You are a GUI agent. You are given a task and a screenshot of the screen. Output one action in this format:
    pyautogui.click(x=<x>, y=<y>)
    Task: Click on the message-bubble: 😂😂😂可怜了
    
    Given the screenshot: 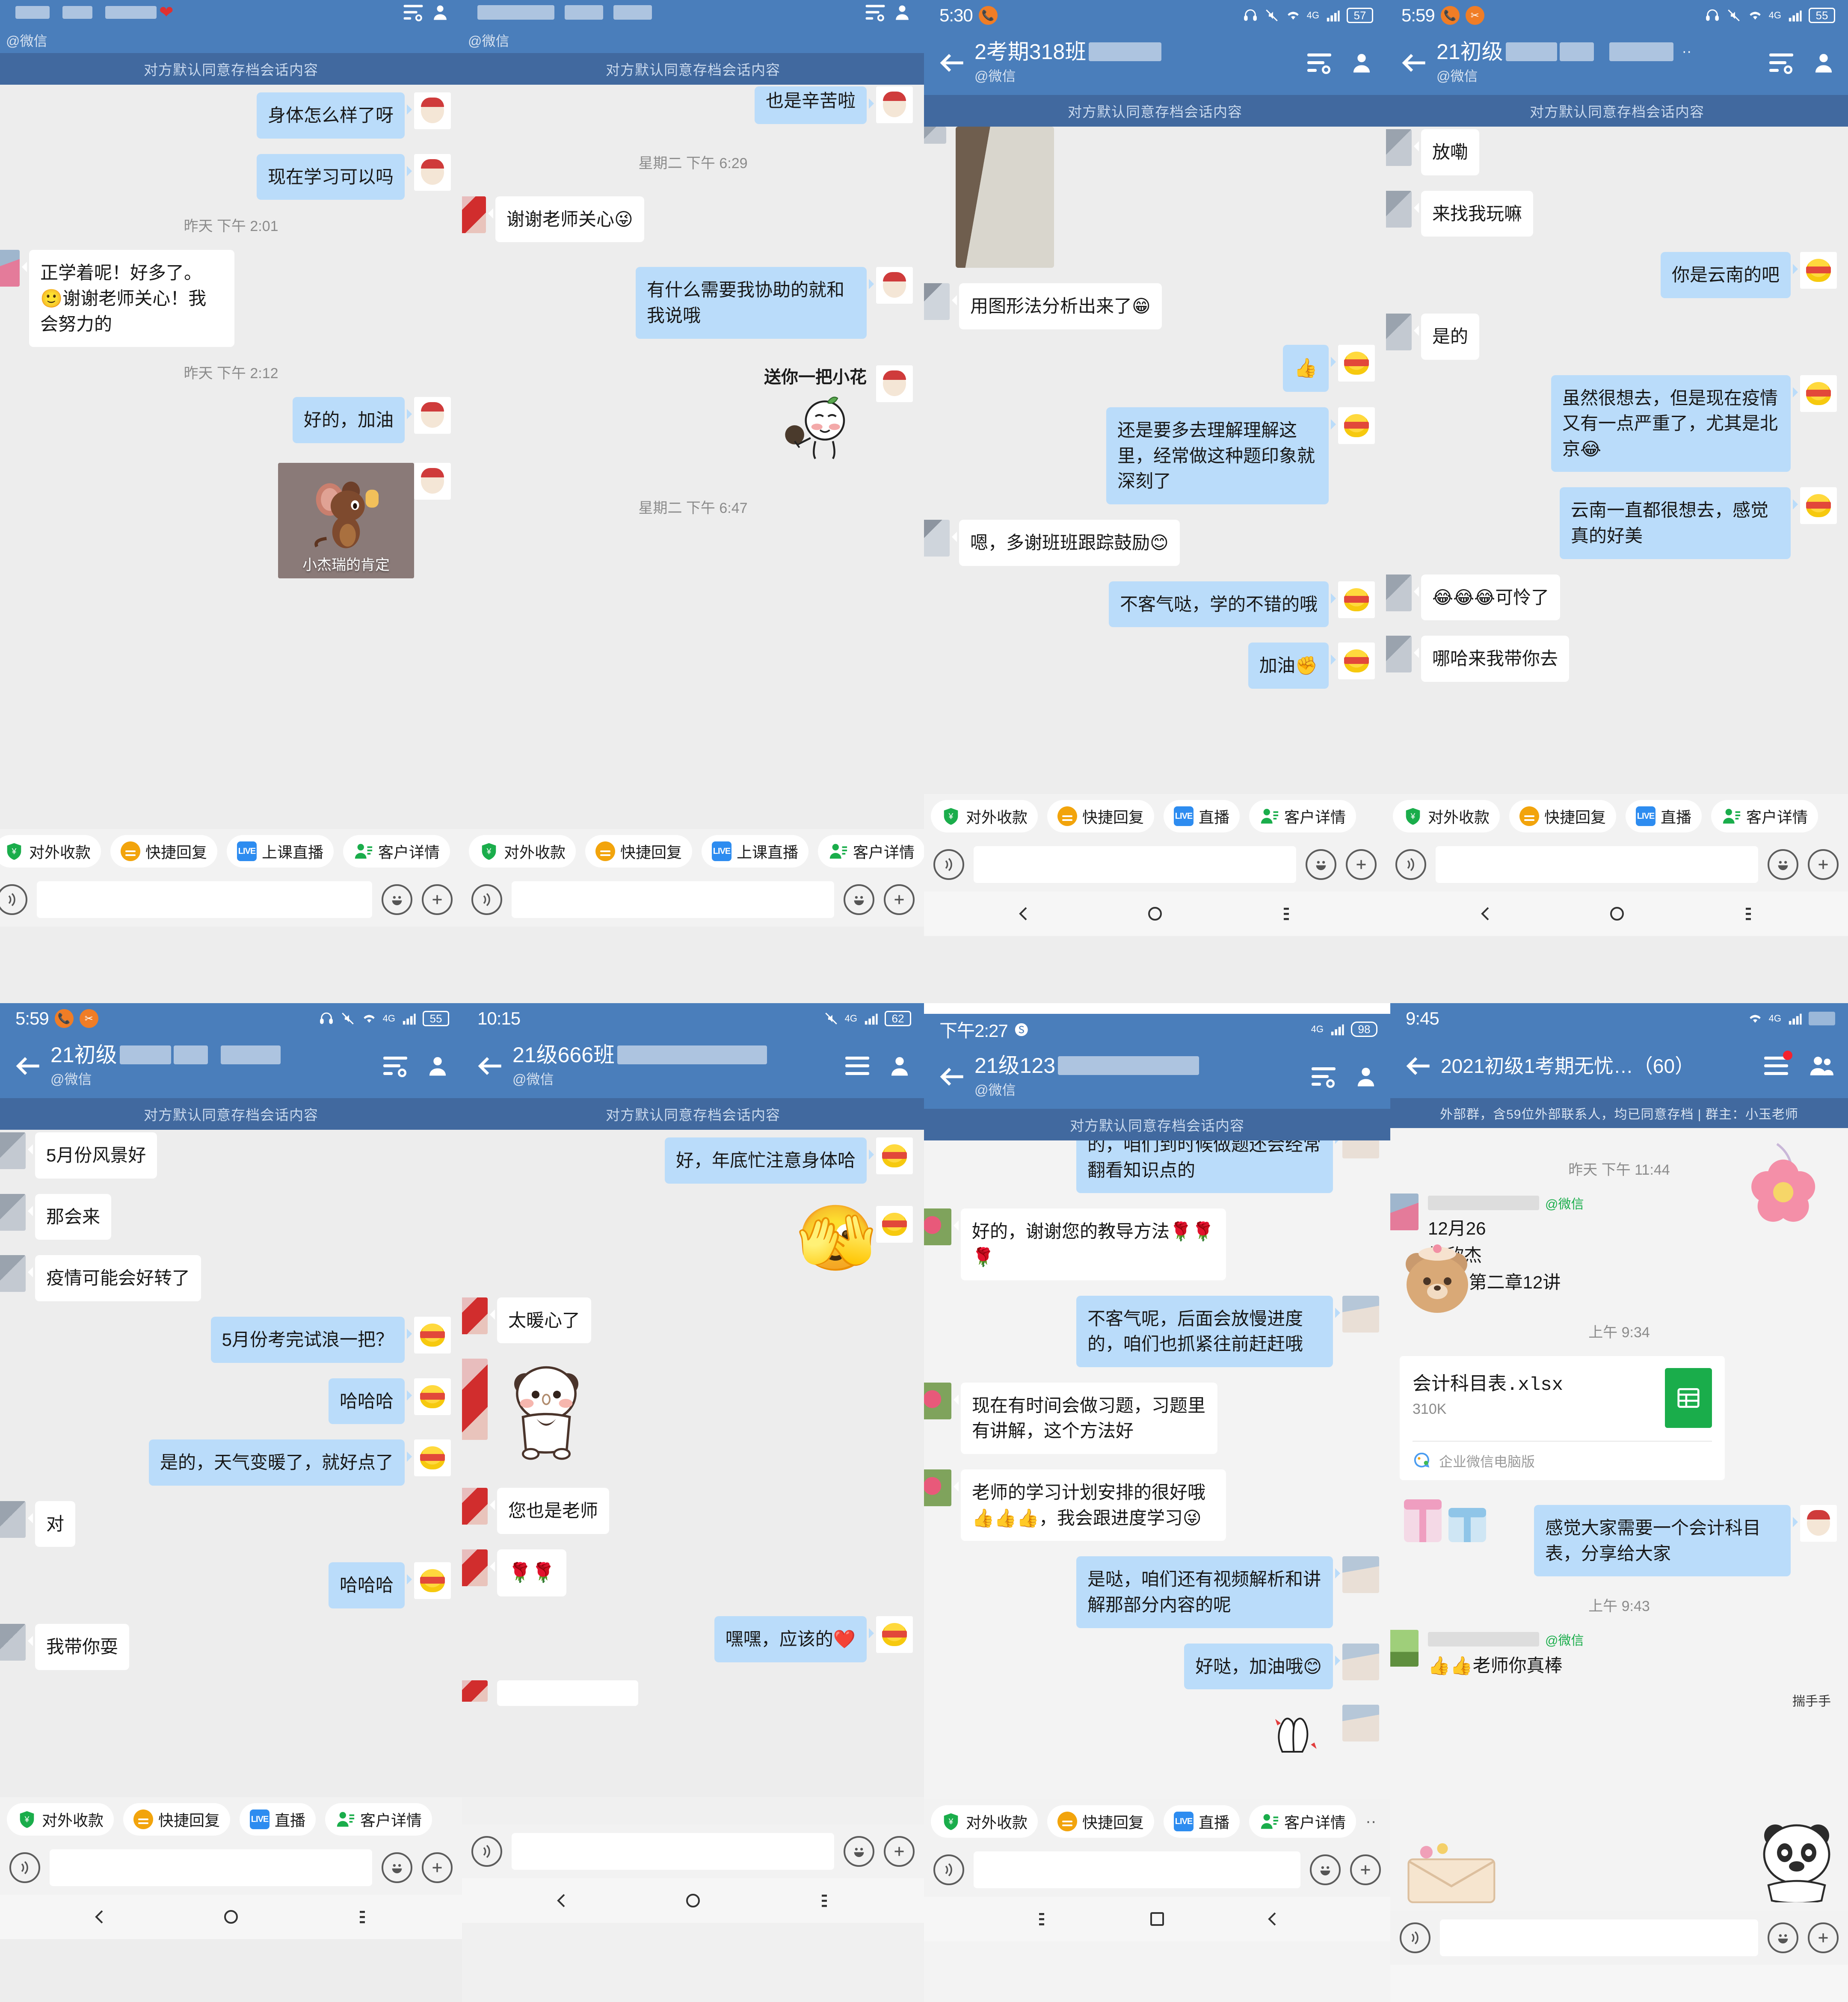 What is the action you would take?
    pyautogui.click(x=1487, y=597)
    